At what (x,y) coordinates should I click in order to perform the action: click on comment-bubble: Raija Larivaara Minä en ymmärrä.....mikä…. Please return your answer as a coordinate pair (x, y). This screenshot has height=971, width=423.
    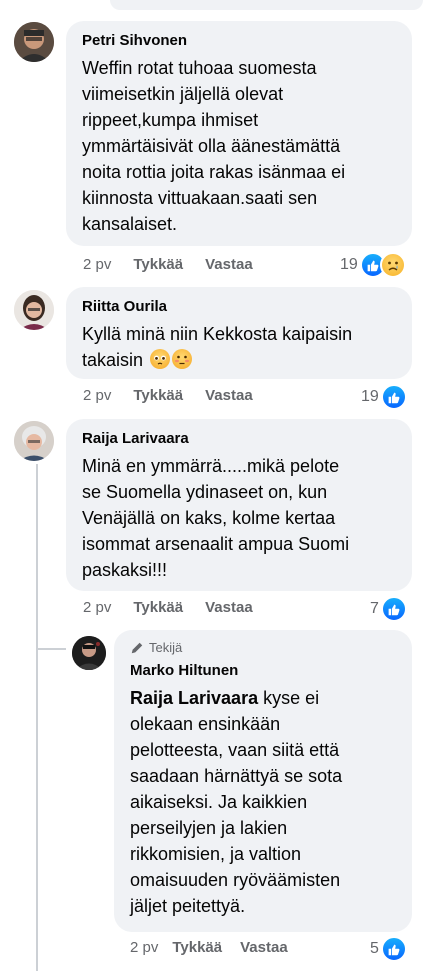
    Looking at the image, I should click on (239, 505).